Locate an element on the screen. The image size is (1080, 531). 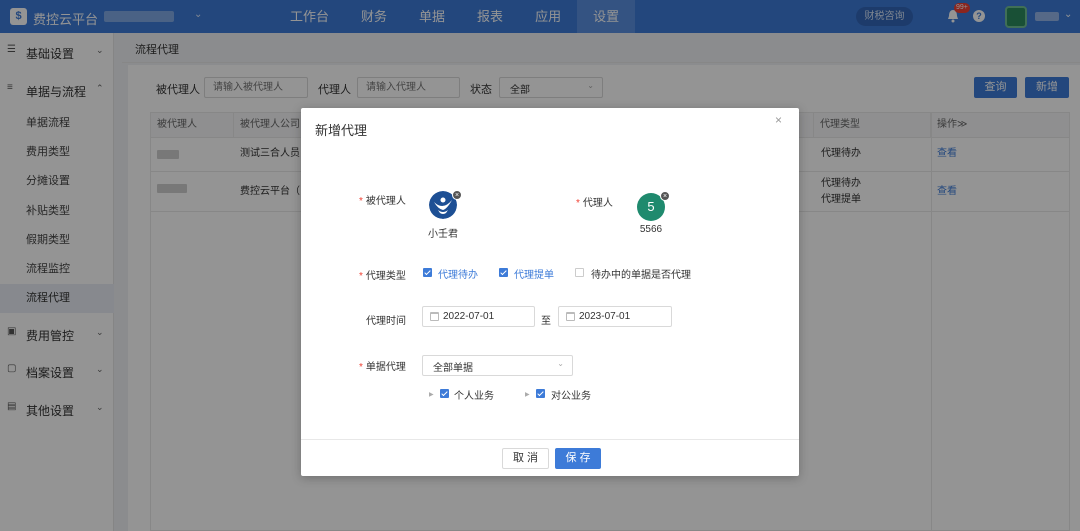
proxy-time-label: 代理时间 is located at coordinates (386, 321).